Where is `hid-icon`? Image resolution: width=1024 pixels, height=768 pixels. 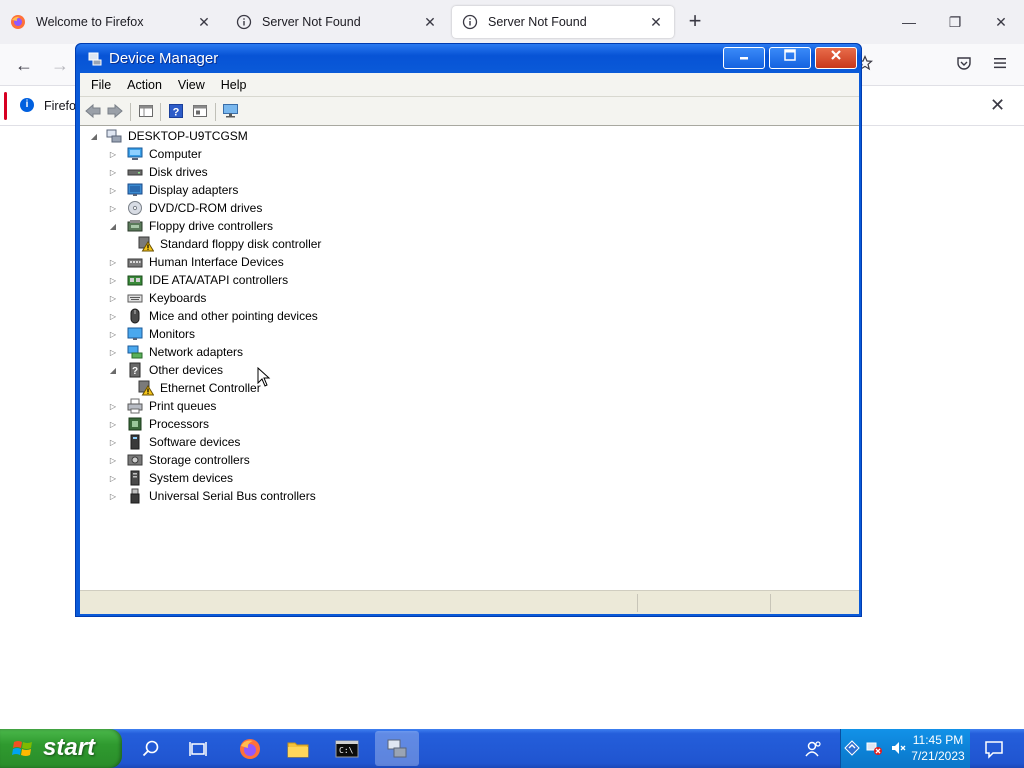 hid-icon is located at coordinates (135, 262).